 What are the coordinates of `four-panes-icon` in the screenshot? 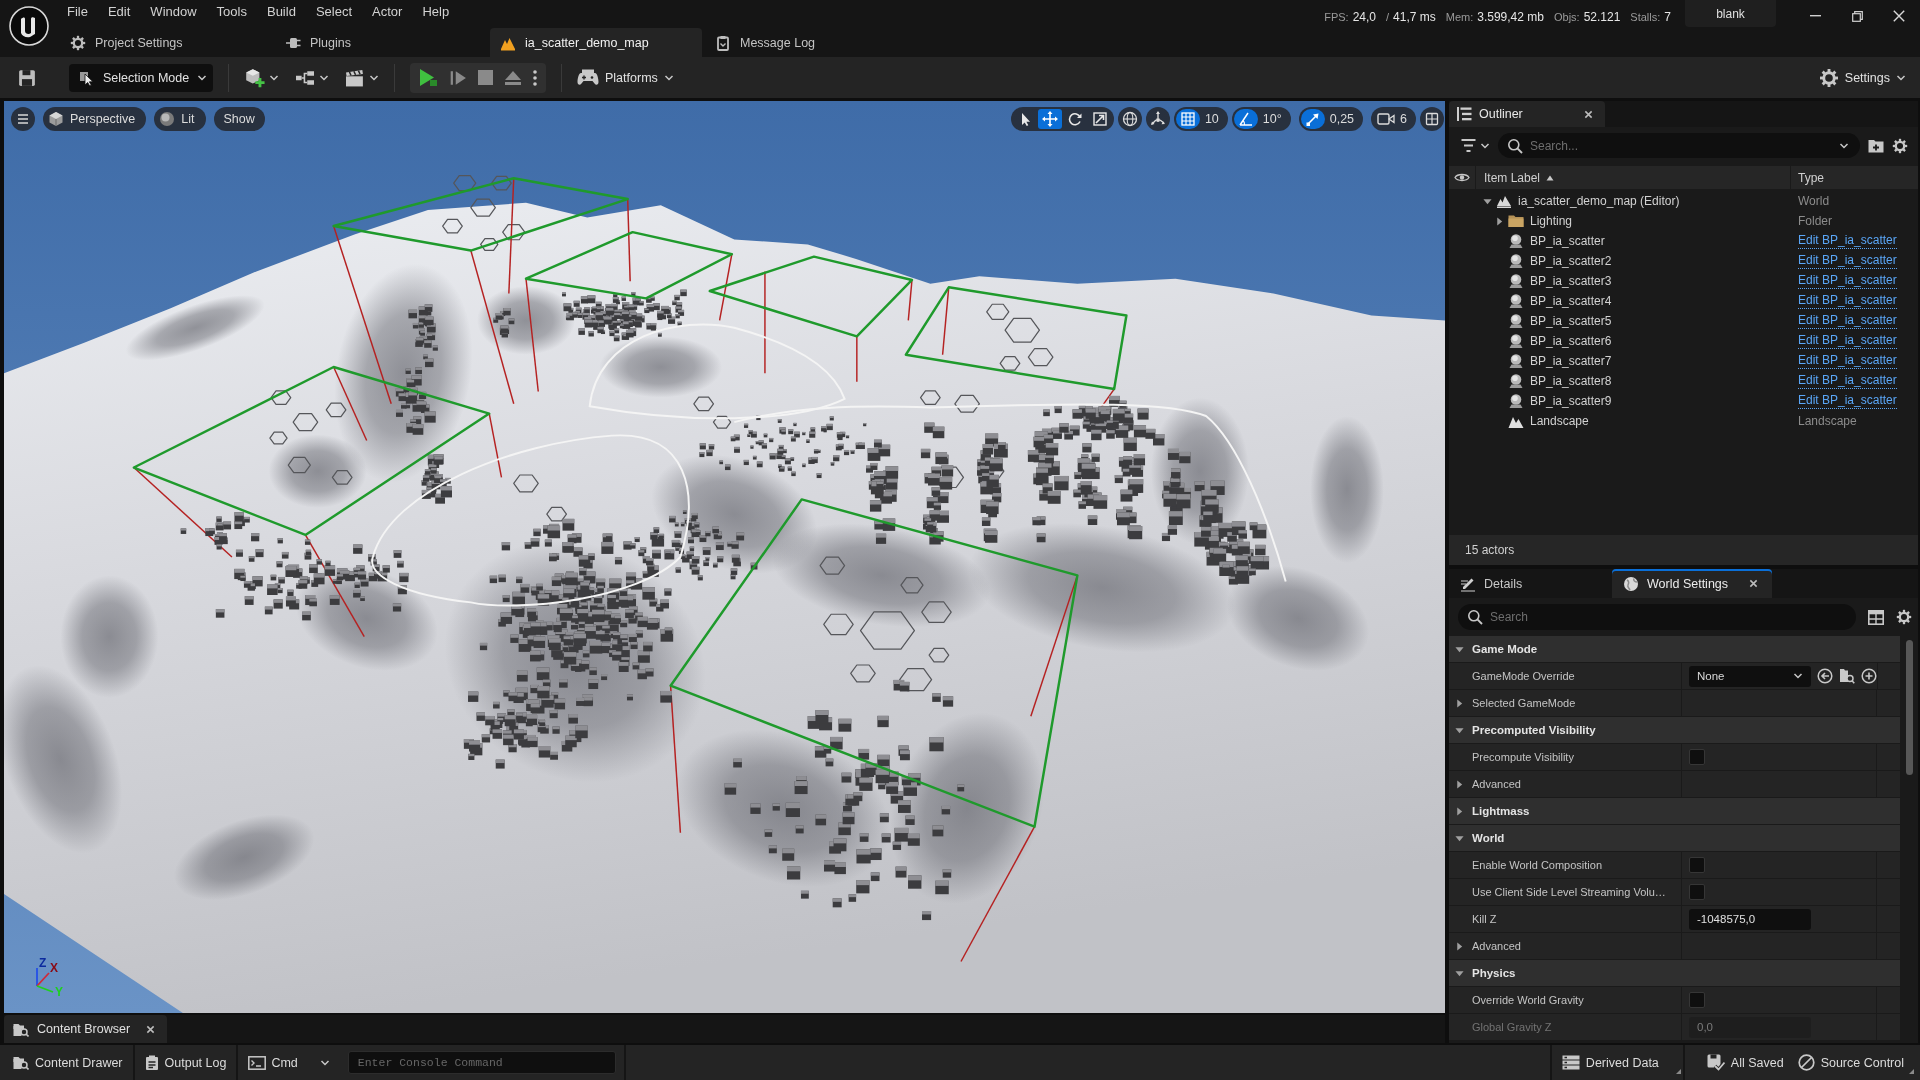 It's located at (1432, 119).